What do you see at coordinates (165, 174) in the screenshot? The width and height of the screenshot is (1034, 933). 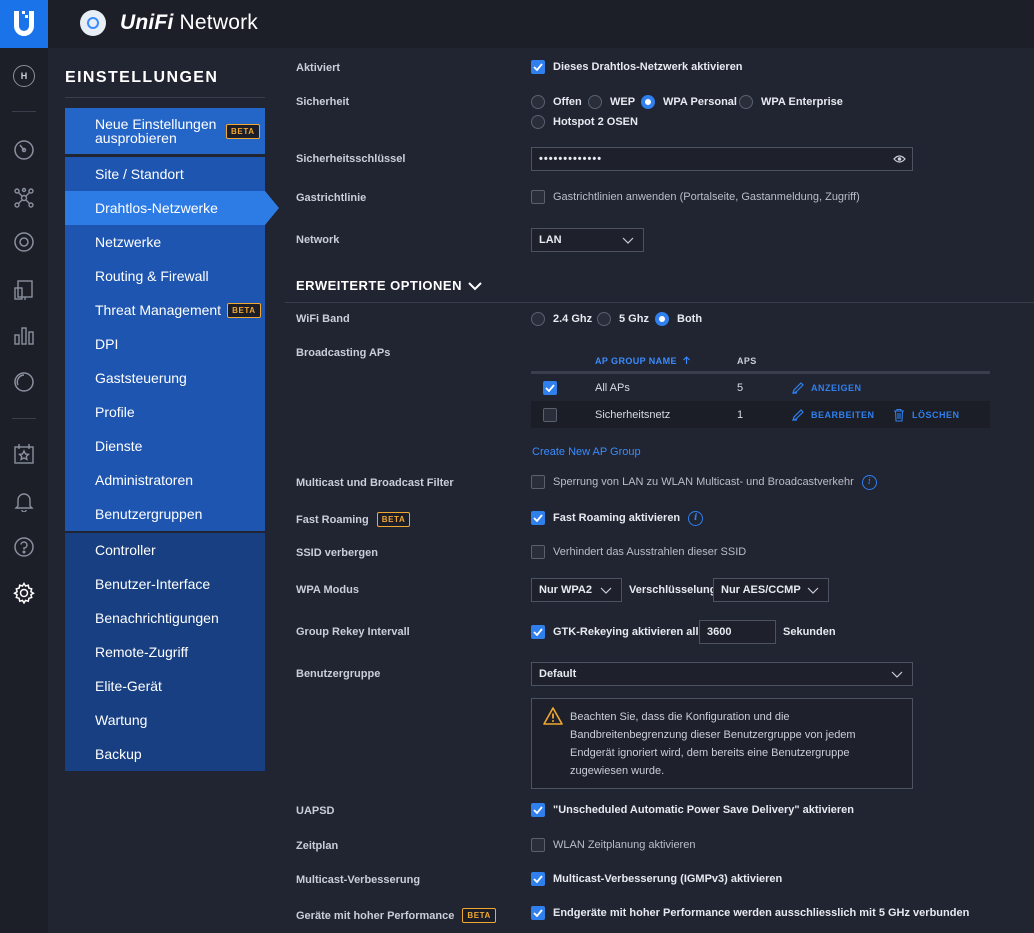 I see `nav-site: Site / Standort` at bounding box center [165, 174].